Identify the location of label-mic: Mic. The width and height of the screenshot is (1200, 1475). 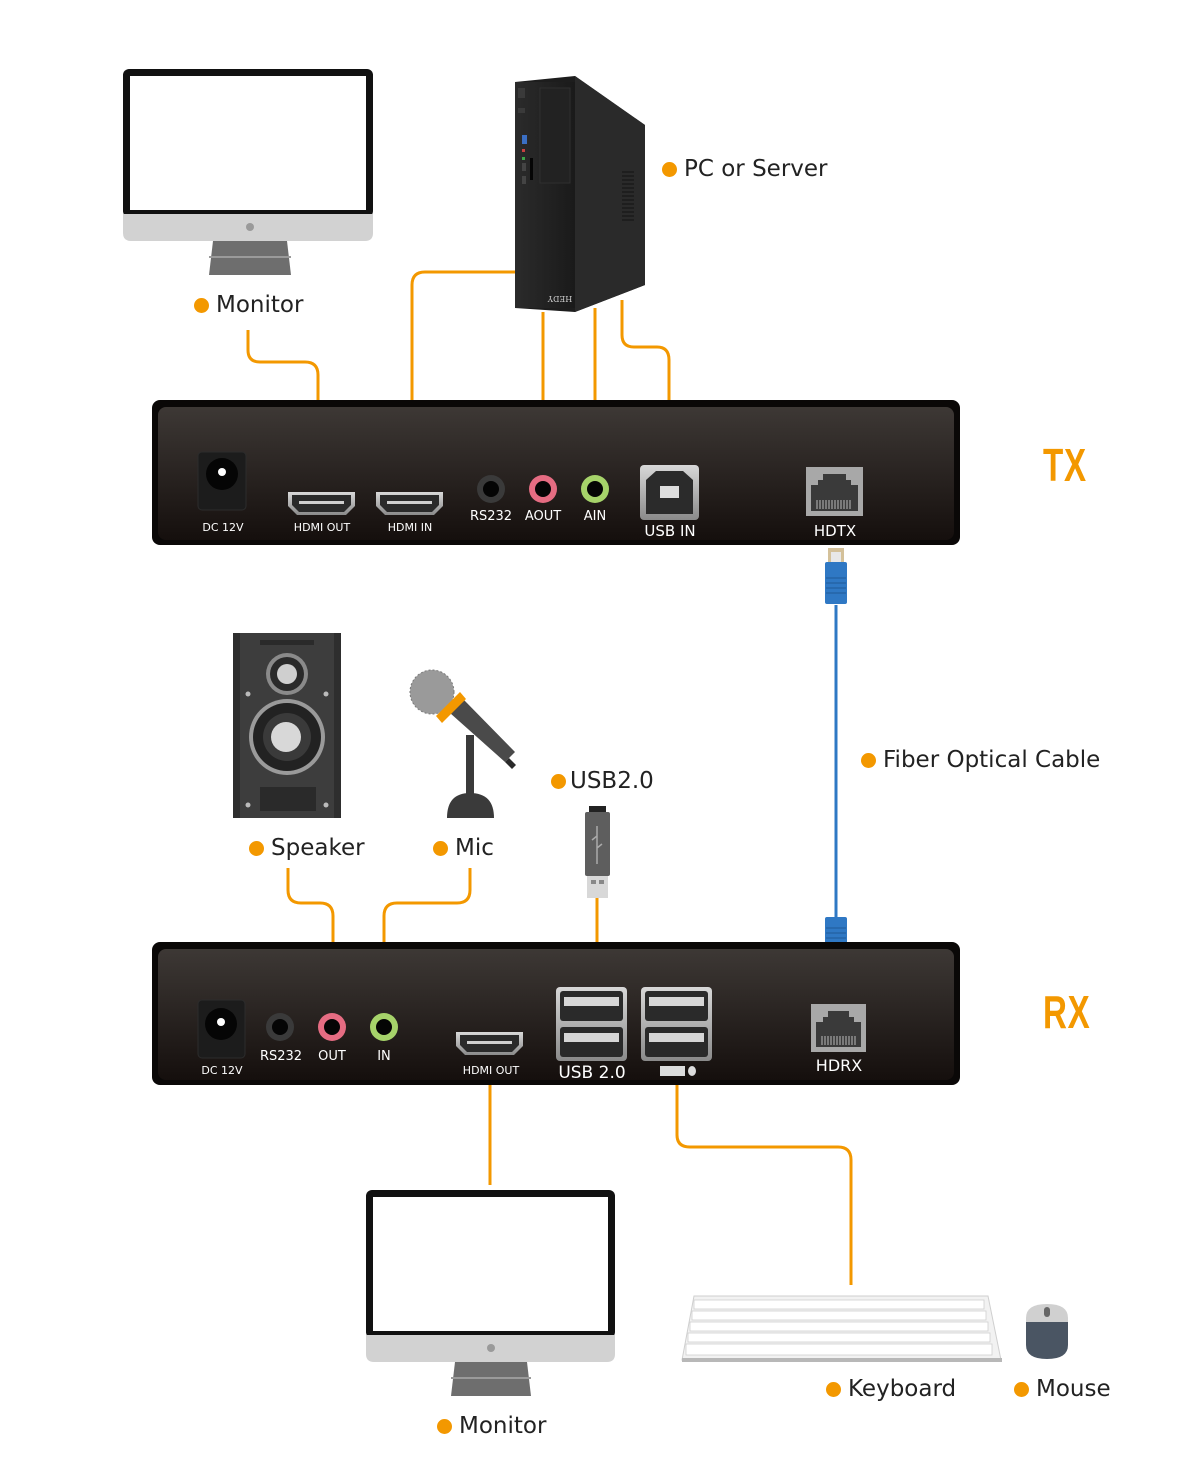
(463, 848).